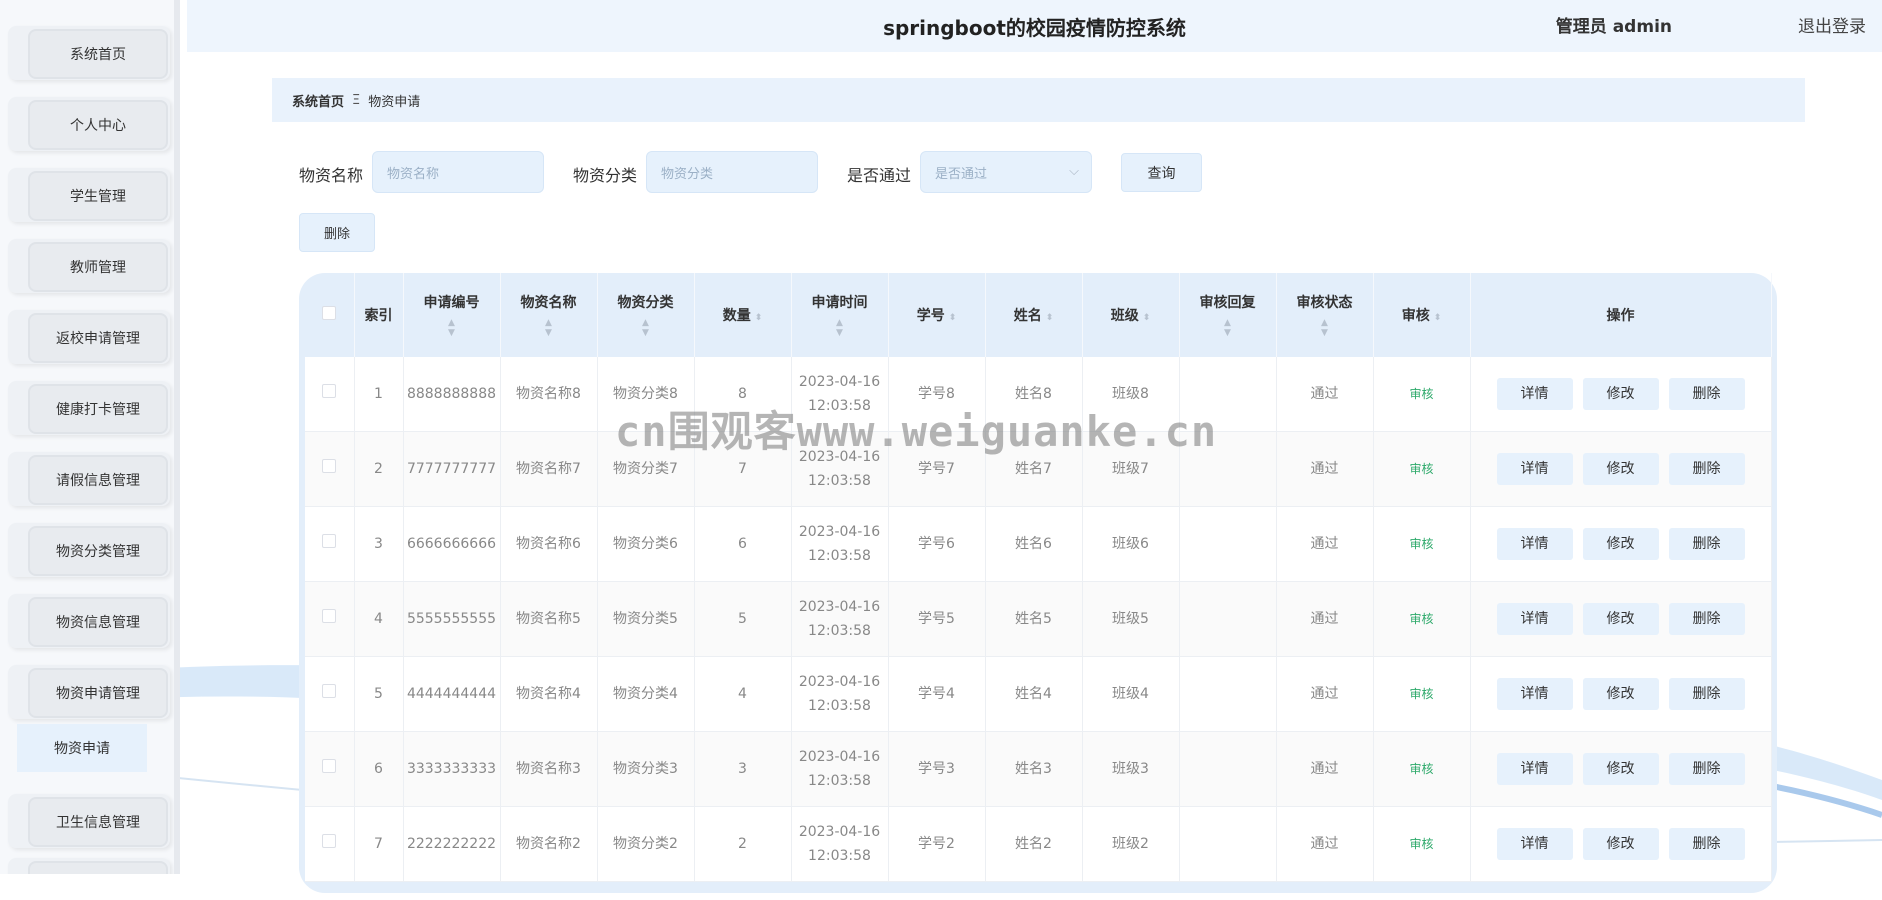  Describe the element at coordinates (89, 124) in the screenshot. I see `sidebar-item-personal: 个人中心` at that location.